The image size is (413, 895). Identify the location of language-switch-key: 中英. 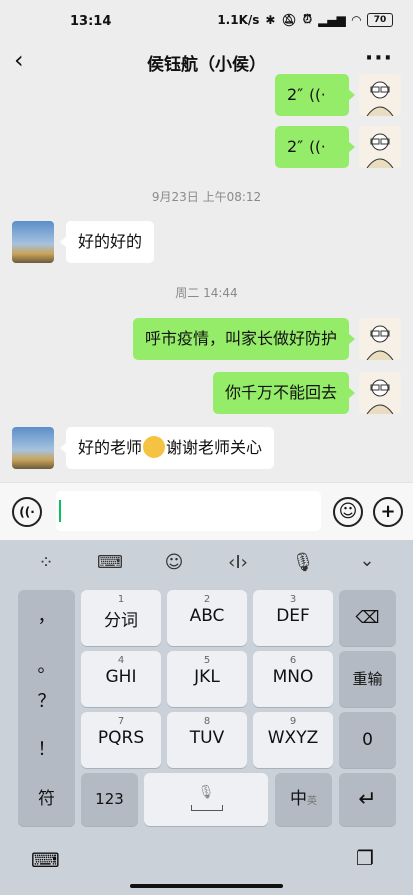
(303, 799).